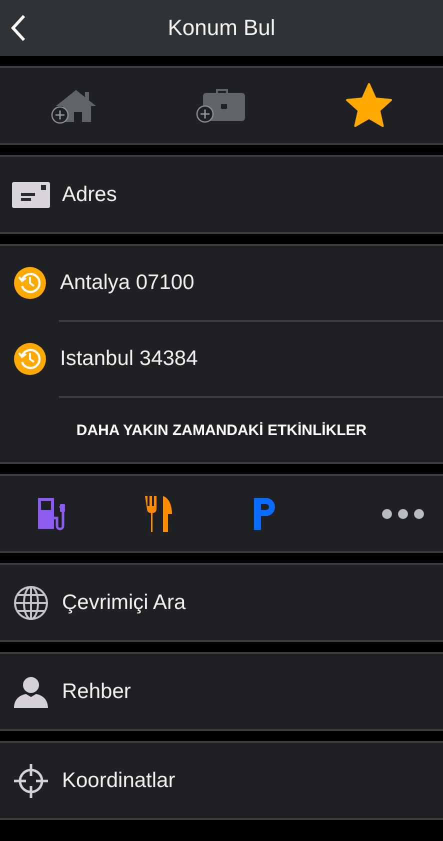  Describe the element at coordinates (31, 602) in the screenshot. I see `globe-icon` at that location.